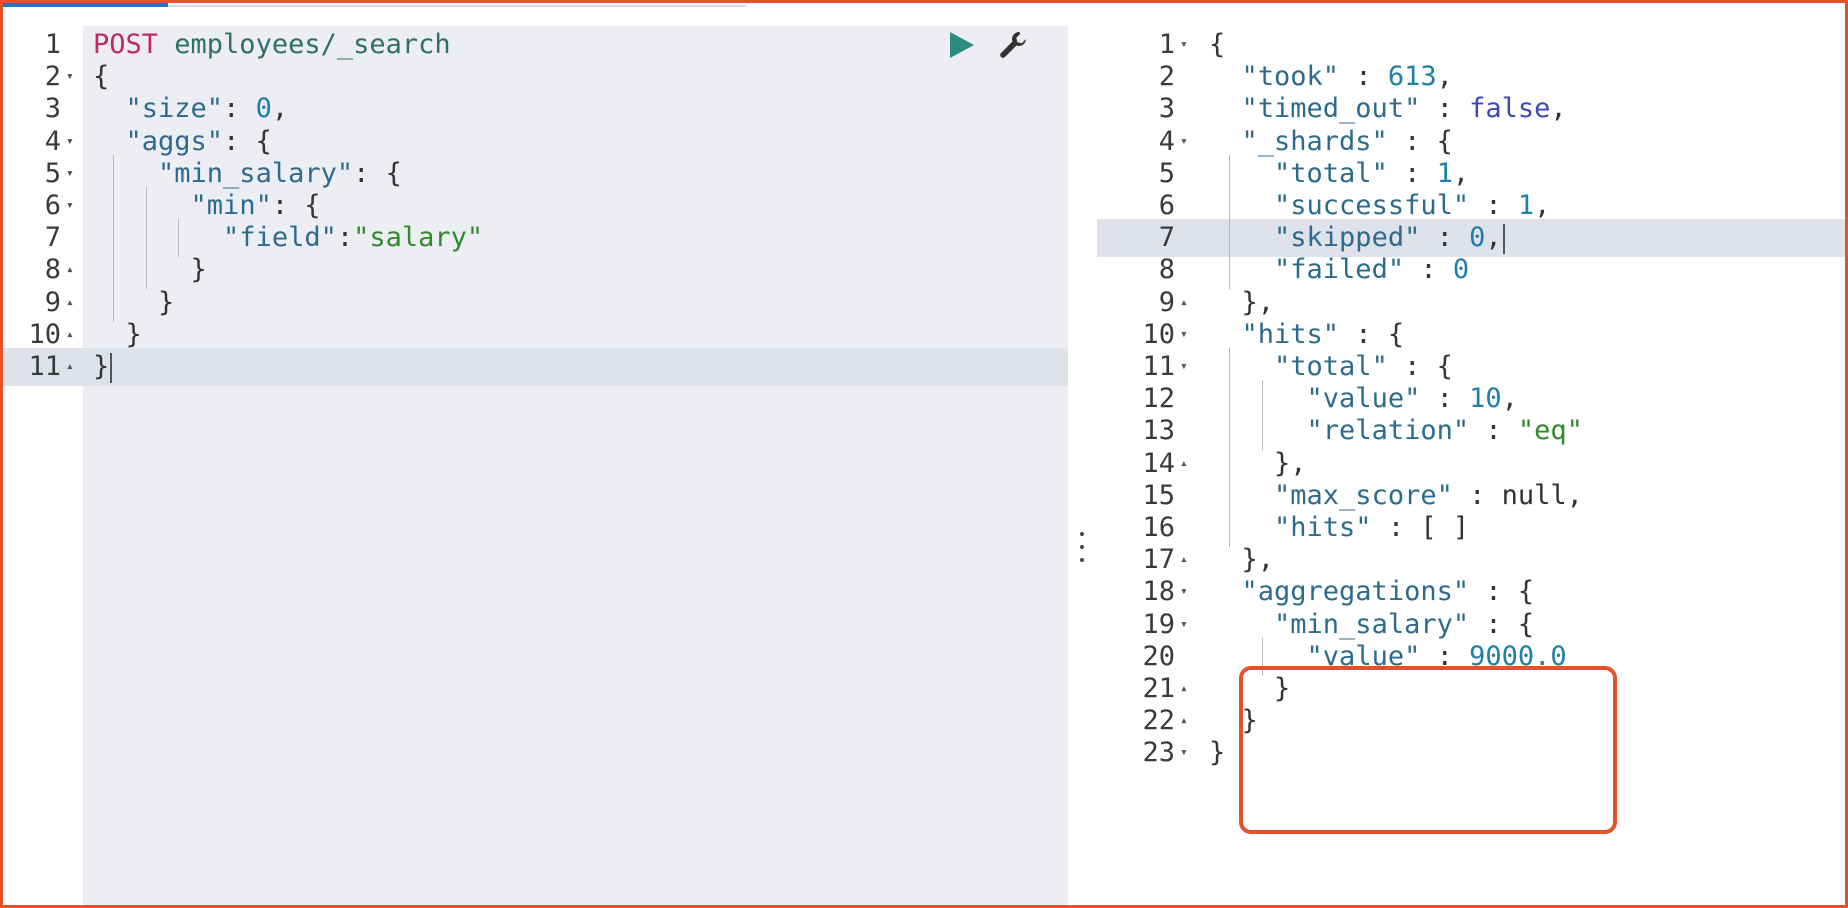 This screenshot has width=1848, height=908. What do you see at coordinates (85, 5) in the screenshot?
I see `loading-progress-bar` at bounding box center [85, 5].